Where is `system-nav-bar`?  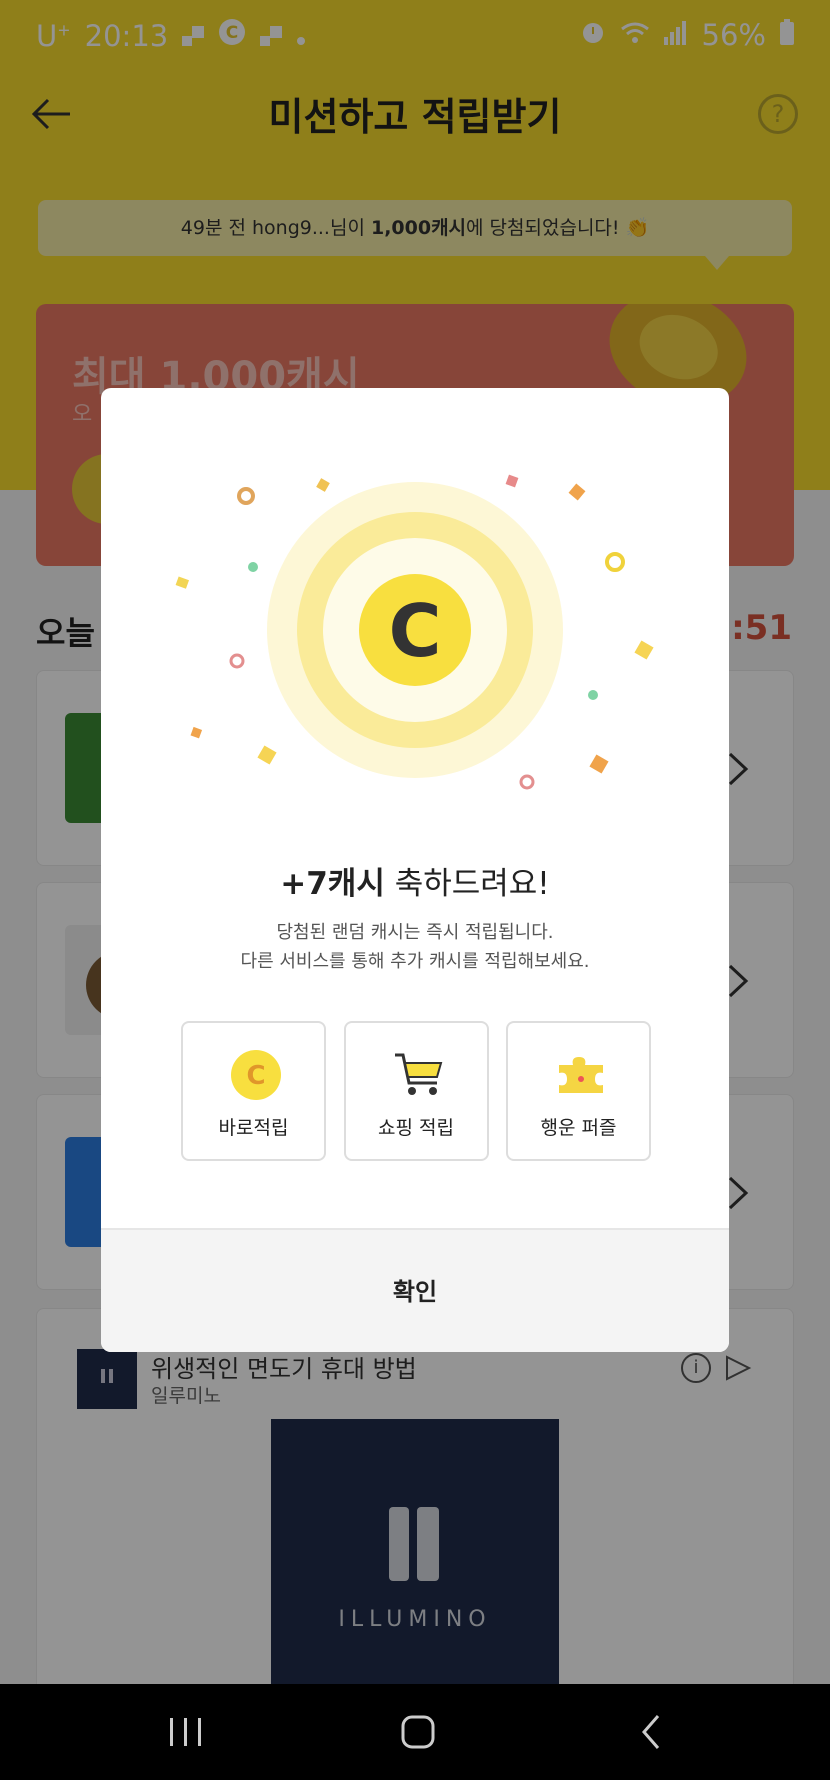 system-nav-bar is located at coordinates (415, 1732).